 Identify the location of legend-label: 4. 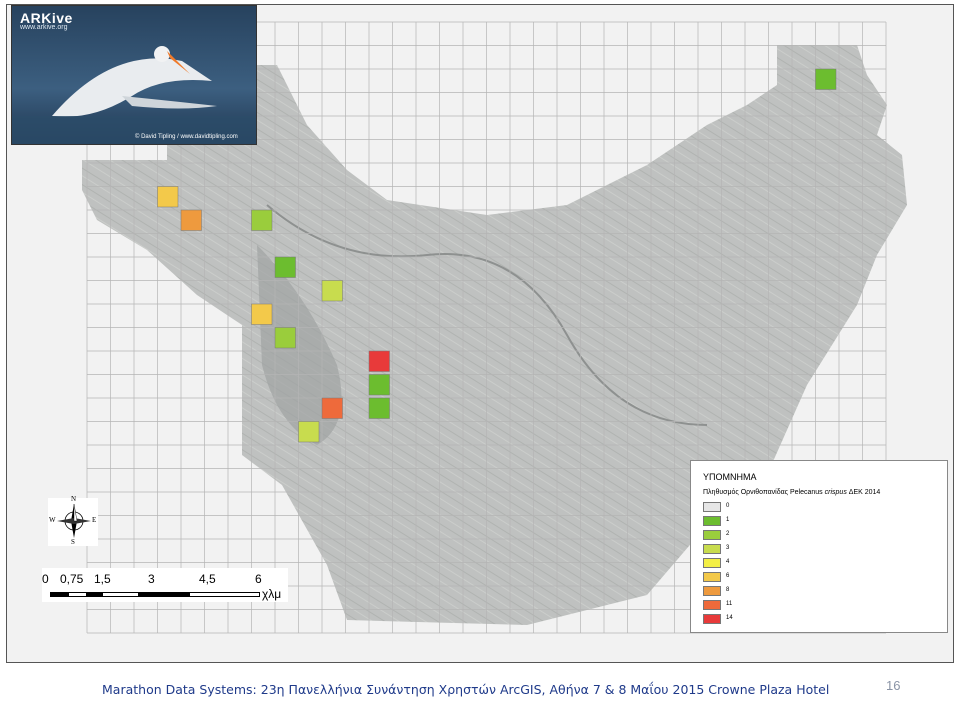
(728, 562).